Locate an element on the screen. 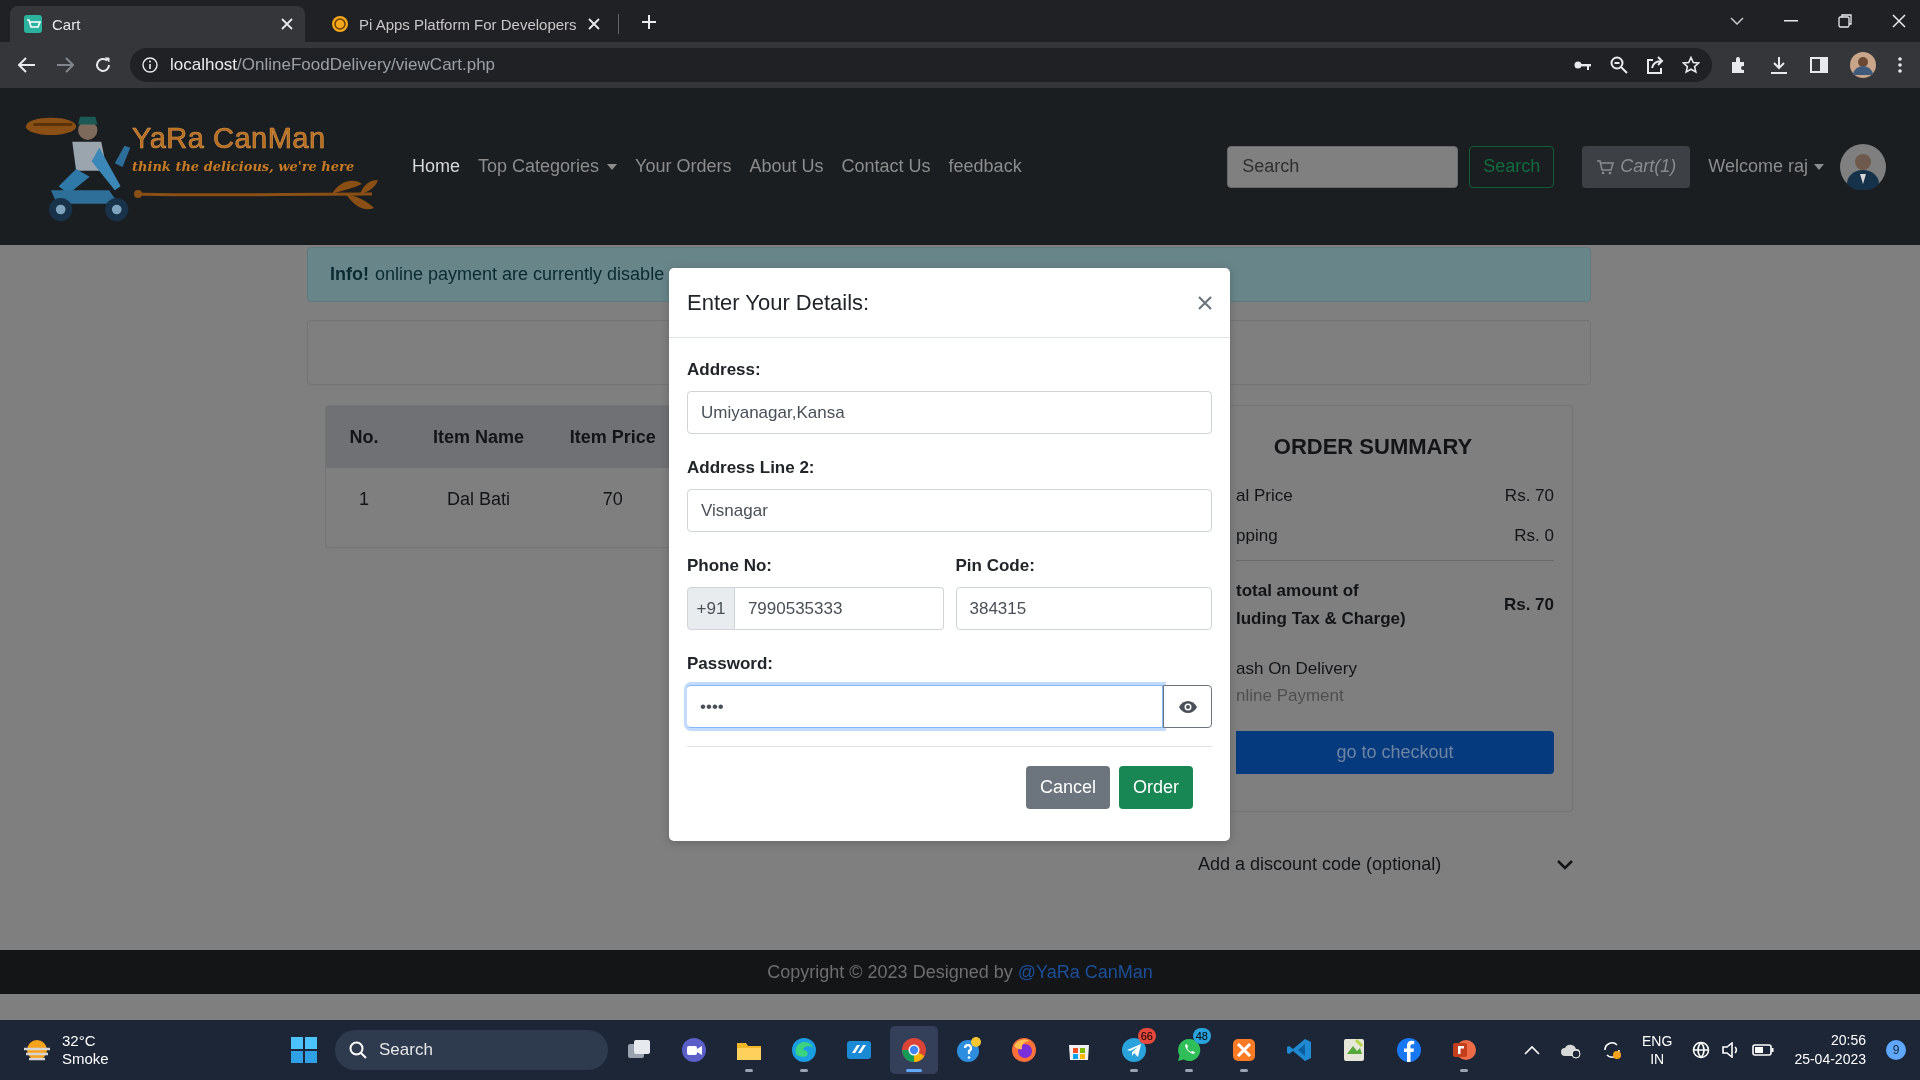  info-icon is located at coordinates (150, 65).